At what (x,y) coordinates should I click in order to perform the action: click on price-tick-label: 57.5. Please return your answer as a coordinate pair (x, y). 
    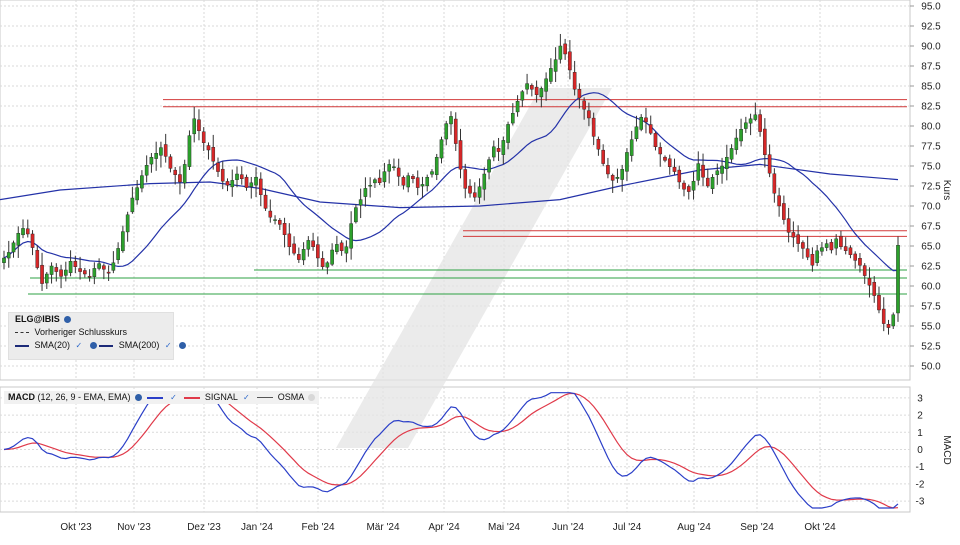
    Looking at the image, I should click on (931, 307).